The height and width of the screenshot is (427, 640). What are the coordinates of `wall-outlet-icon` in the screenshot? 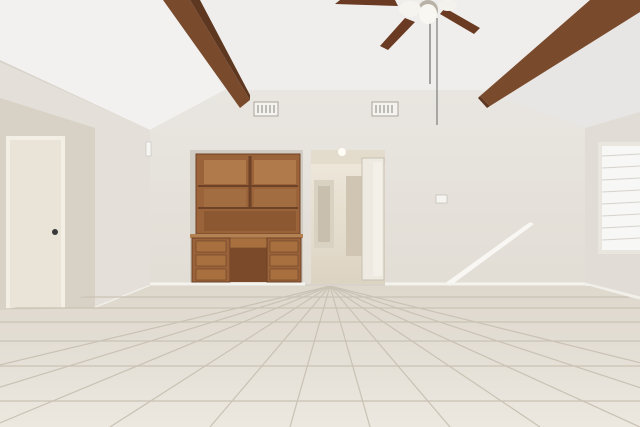 It's located at (441, 199).